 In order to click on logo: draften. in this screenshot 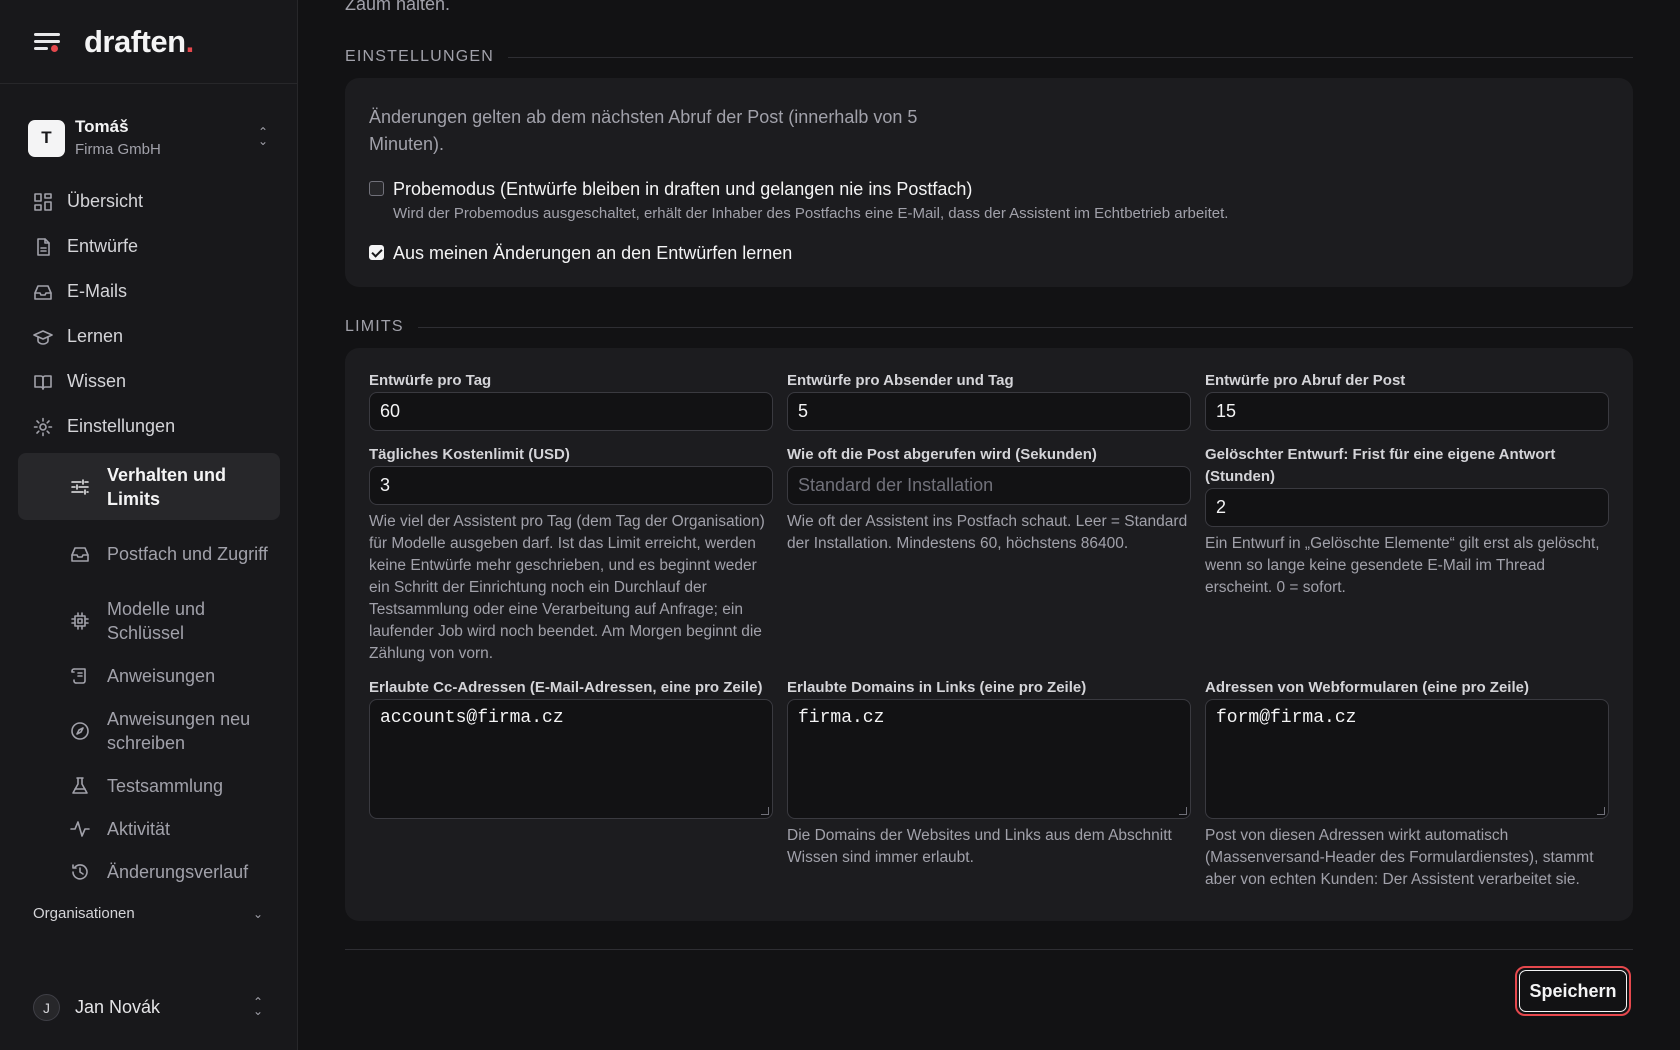, I will do `click(139, 41)`.